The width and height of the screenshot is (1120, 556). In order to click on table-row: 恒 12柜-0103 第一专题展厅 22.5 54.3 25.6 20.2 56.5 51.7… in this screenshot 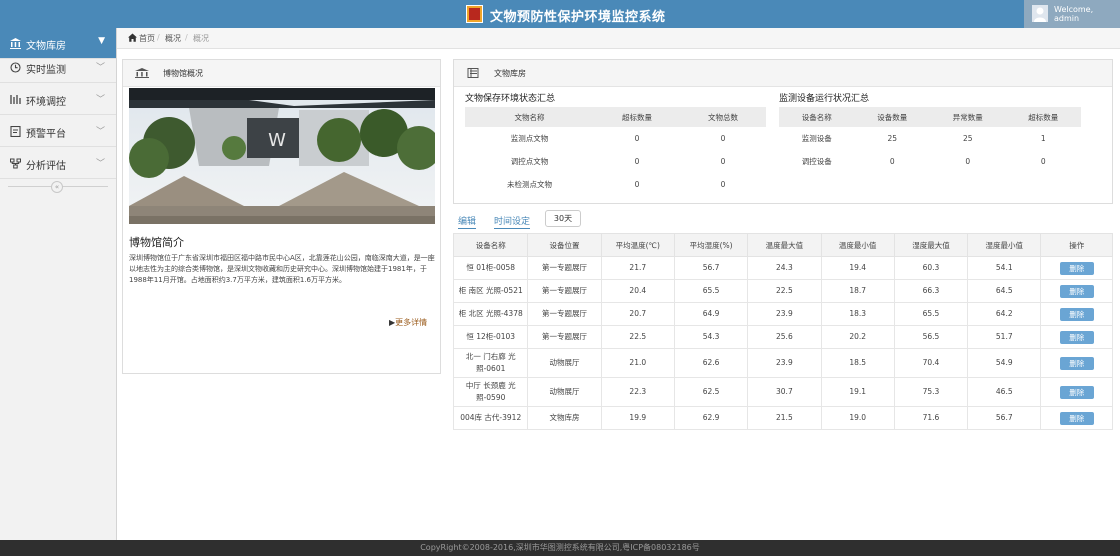, I will do `click(782, 337)`.